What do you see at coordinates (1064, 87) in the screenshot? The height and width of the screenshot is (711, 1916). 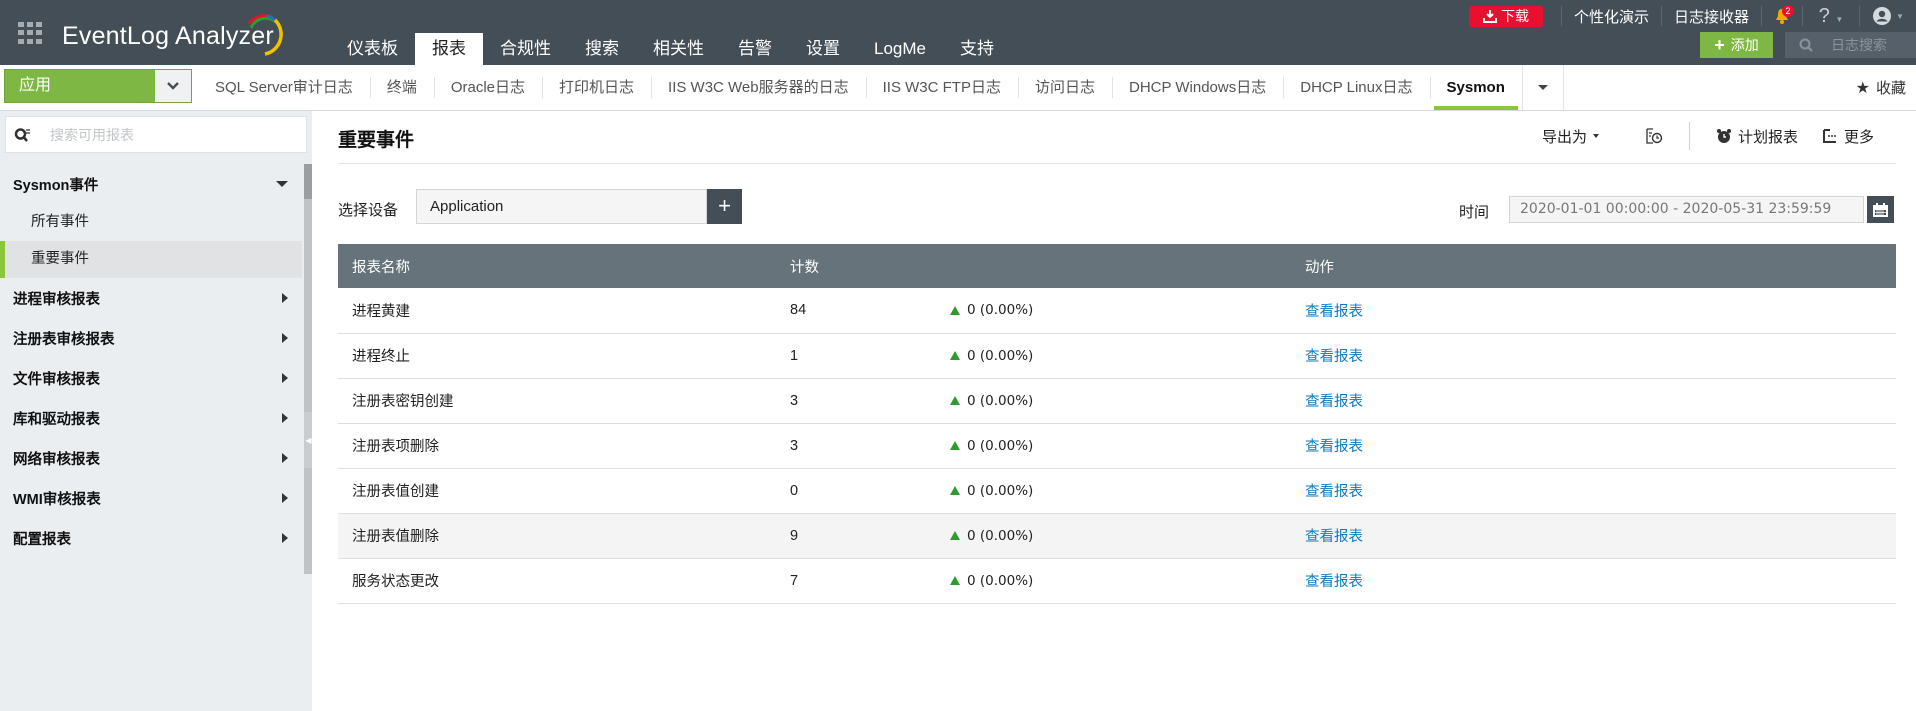 I see `tab-access-log: 访问日志` at bounding box center [1064, 87].